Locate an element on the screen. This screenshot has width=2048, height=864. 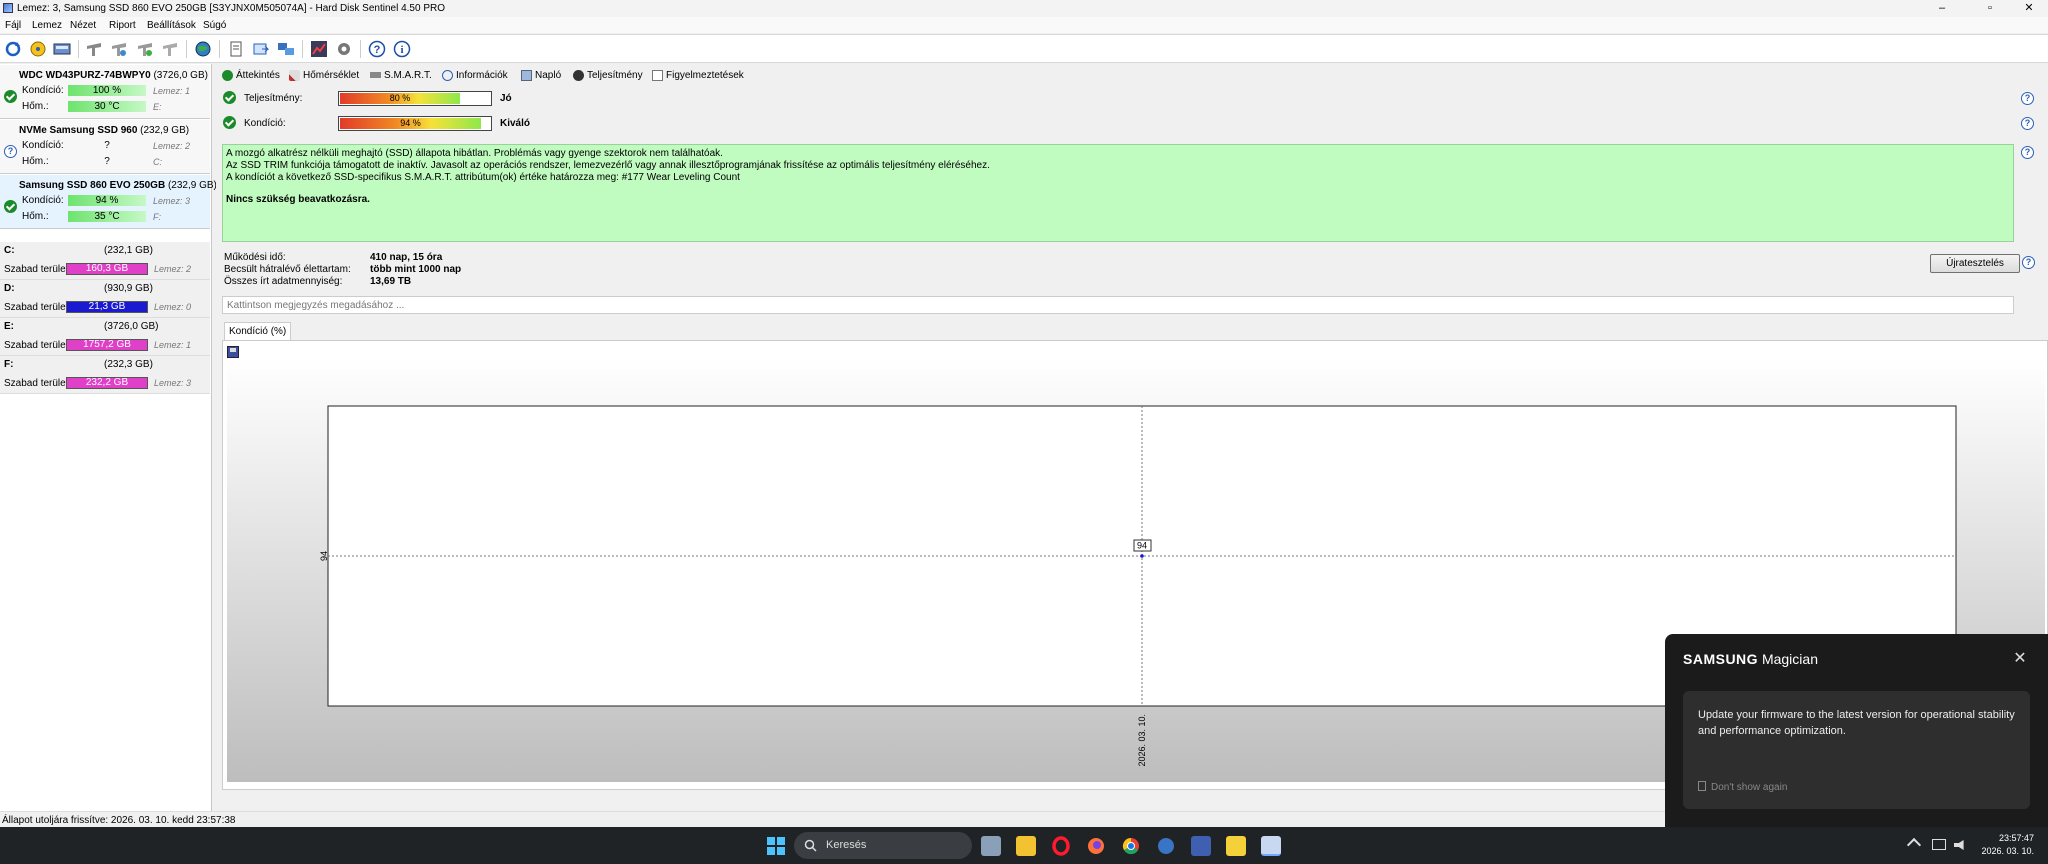
tab-label: Információk is located at coordinates (482, 75).